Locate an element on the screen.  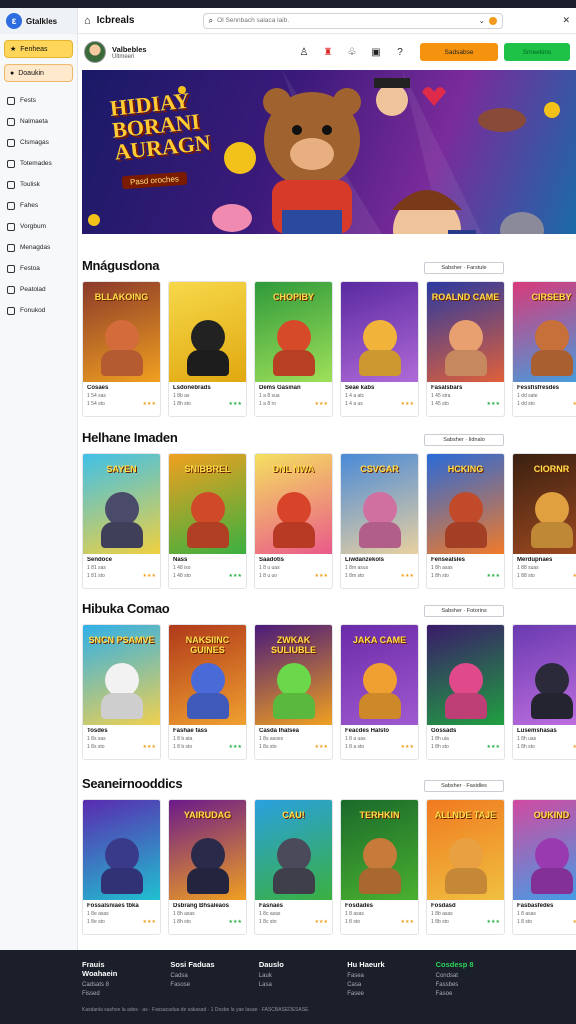
footer-link: Fissed is located at coordinates (111, 994).